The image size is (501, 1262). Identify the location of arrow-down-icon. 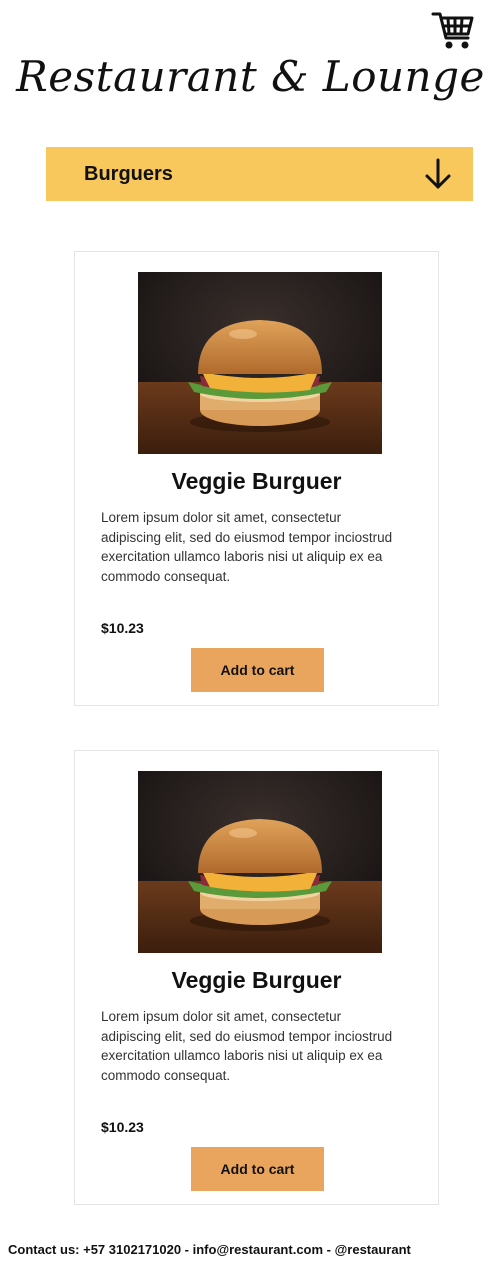
(438, 173).